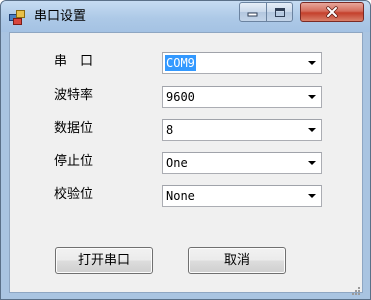 The image size is (371, 300). I want to click on maximize-button, so click(280, 12).